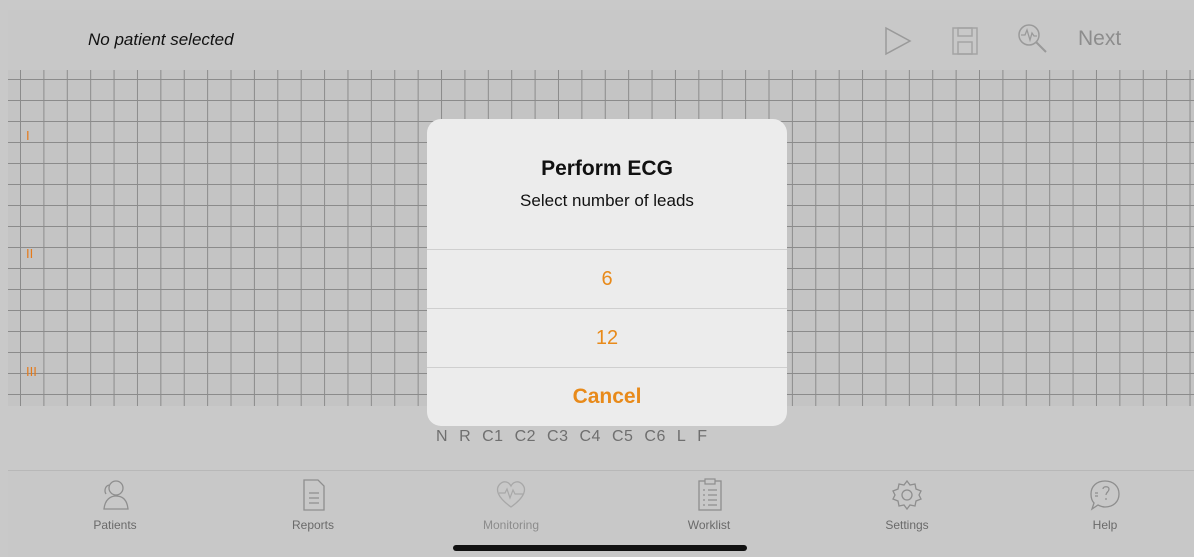 The image size is (1194, 557). What do you see at coordinates (606, 437) in the screenshot?
I see `electrode-status-row: N R C1 C2 C3 C4 C5 C6 L F` at bounding box center [606, 437].